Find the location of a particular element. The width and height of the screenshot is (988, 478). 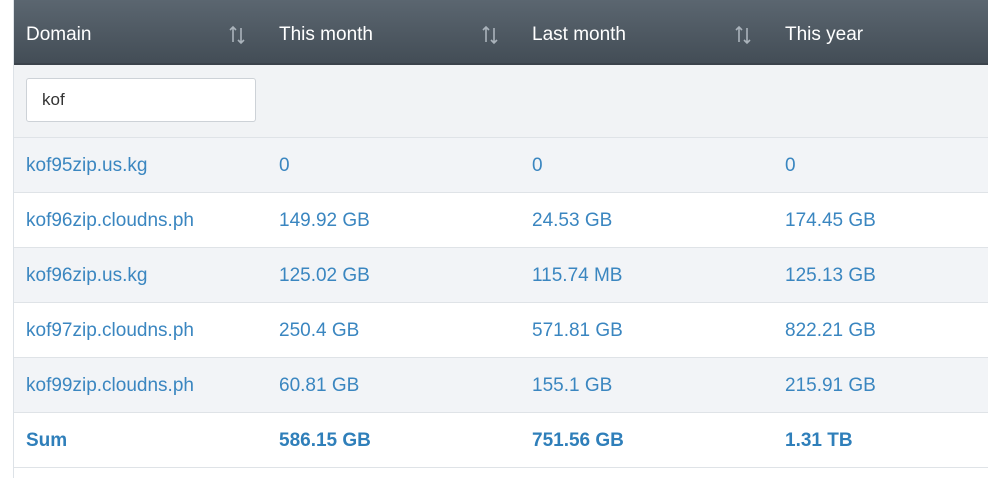

this-year-value: 0 is located at coordinates (880, 165).